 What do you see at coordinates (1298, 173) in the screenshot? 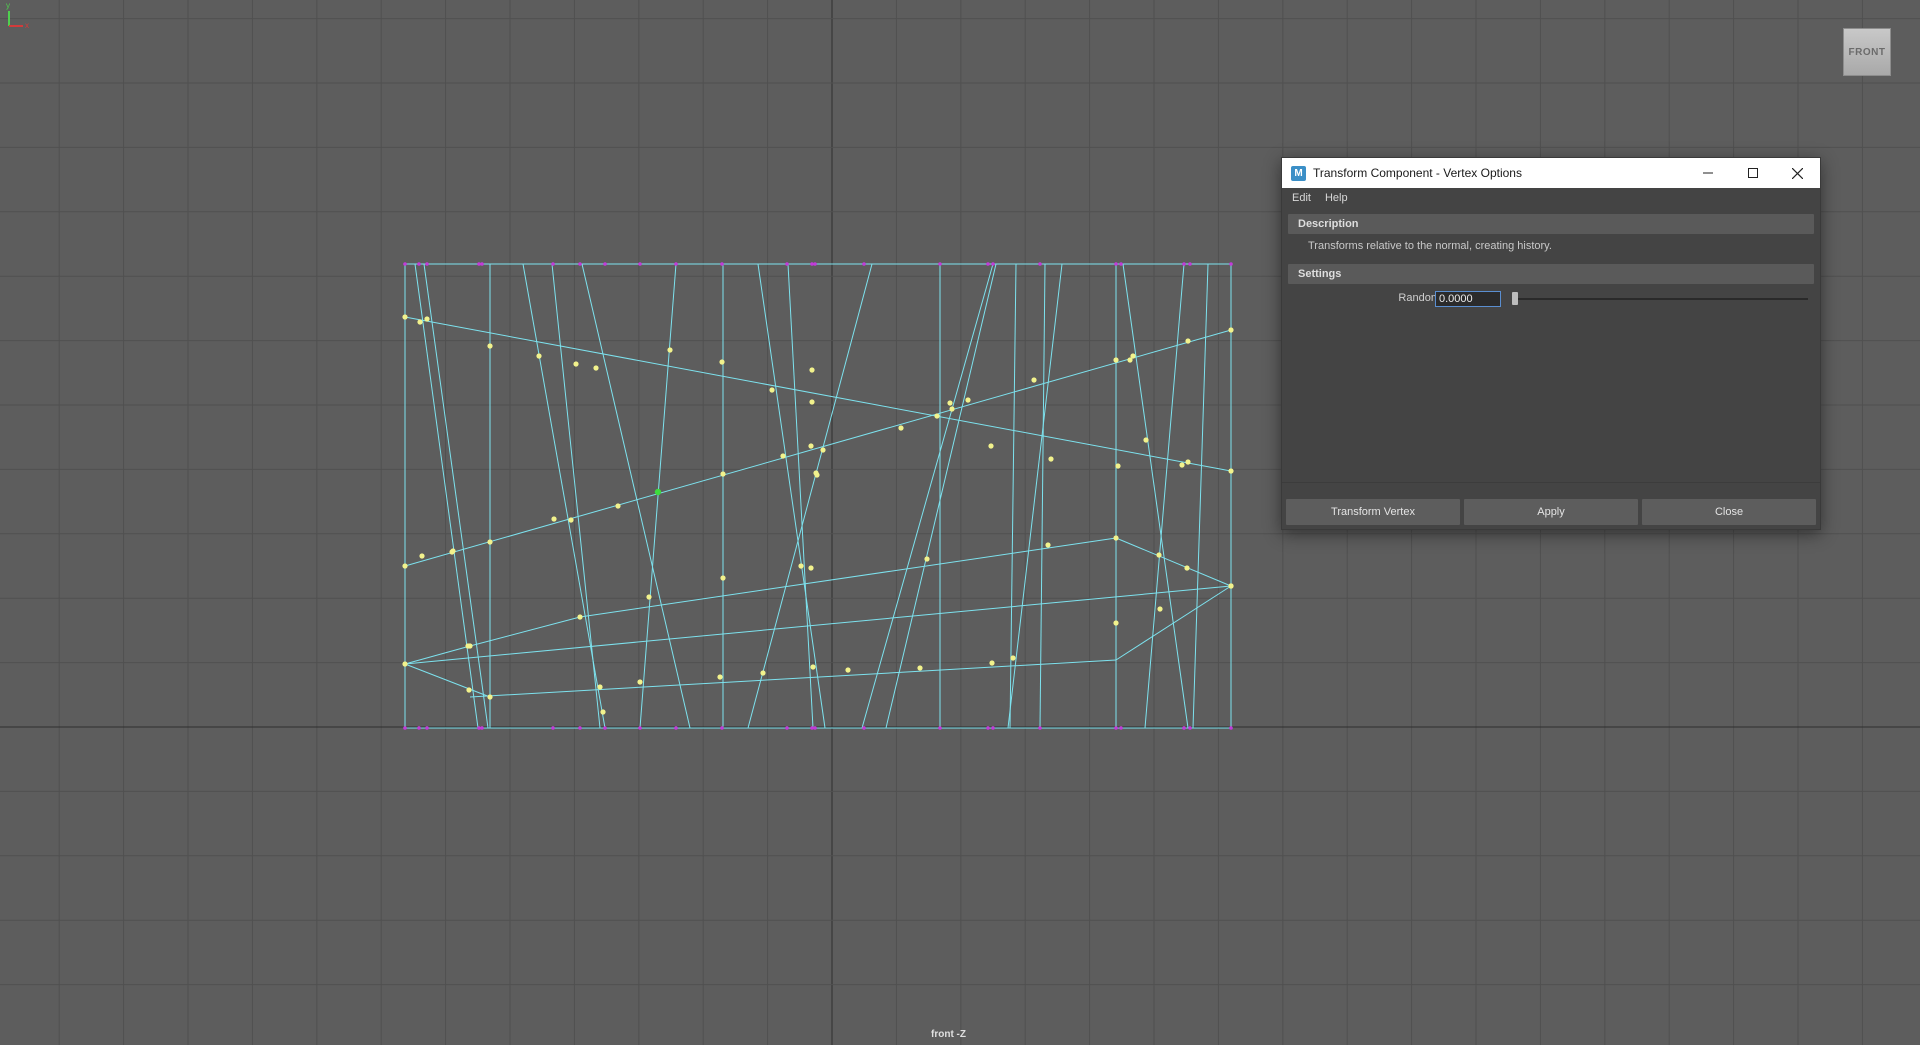
I see `maya-app-icon: M` at bounding box center [1298, 173].